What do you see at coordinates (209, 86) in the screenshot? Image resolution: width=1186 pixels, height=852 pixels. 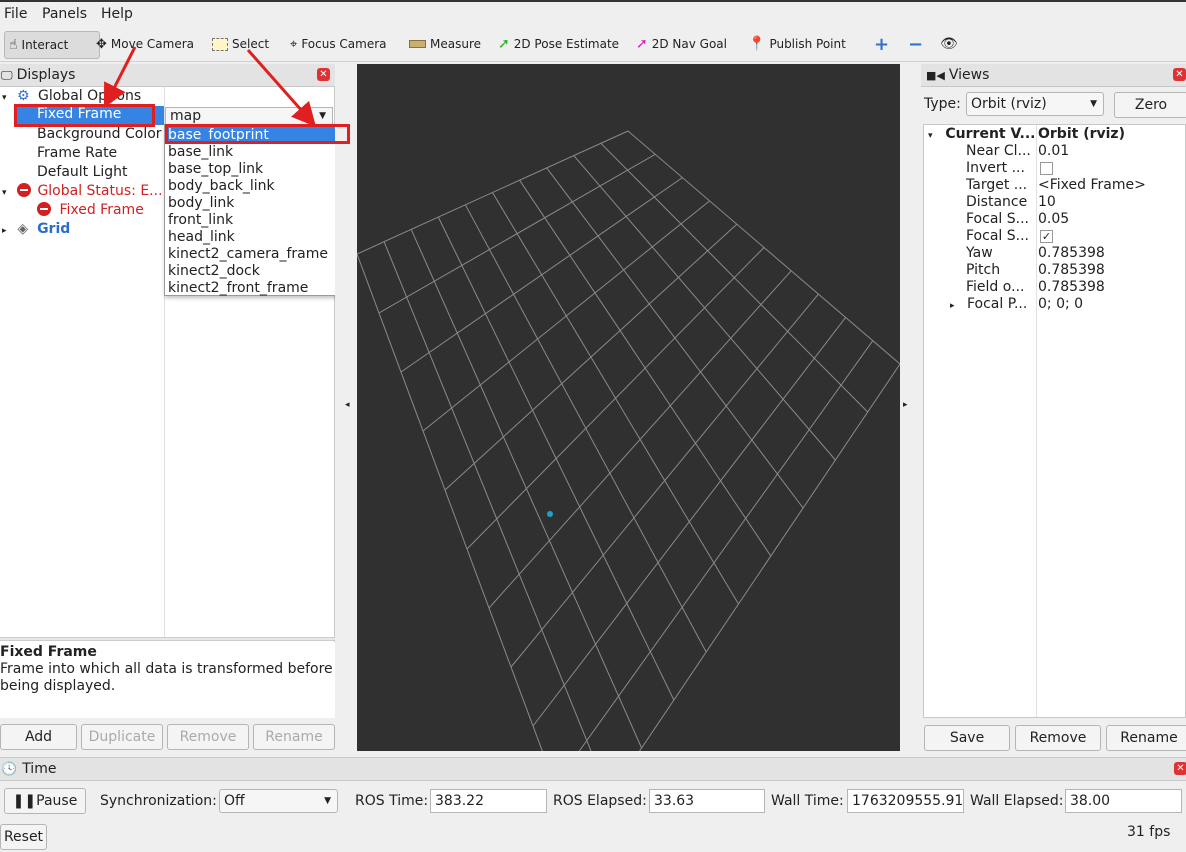 I see `annotation-arrows` at bounding box center [209, 86].